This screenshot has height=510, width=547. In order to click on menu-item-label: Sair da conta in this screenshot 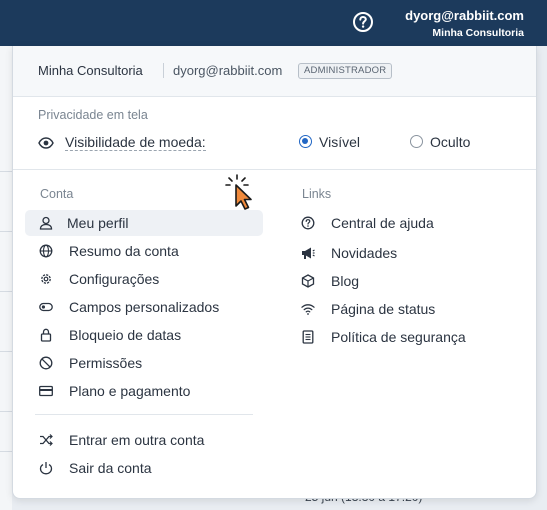, I will do `click(110, 468)`.